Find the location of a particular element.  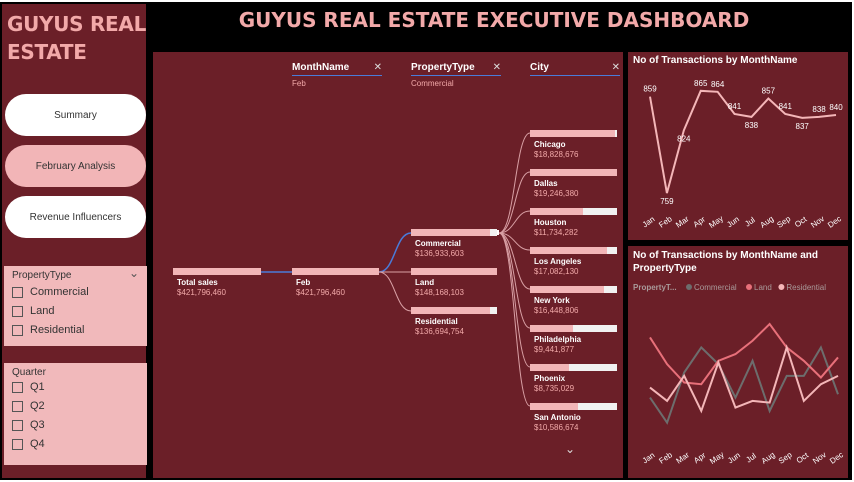

slicer-option-q4: Q4 is located at coordinates (28, 444).